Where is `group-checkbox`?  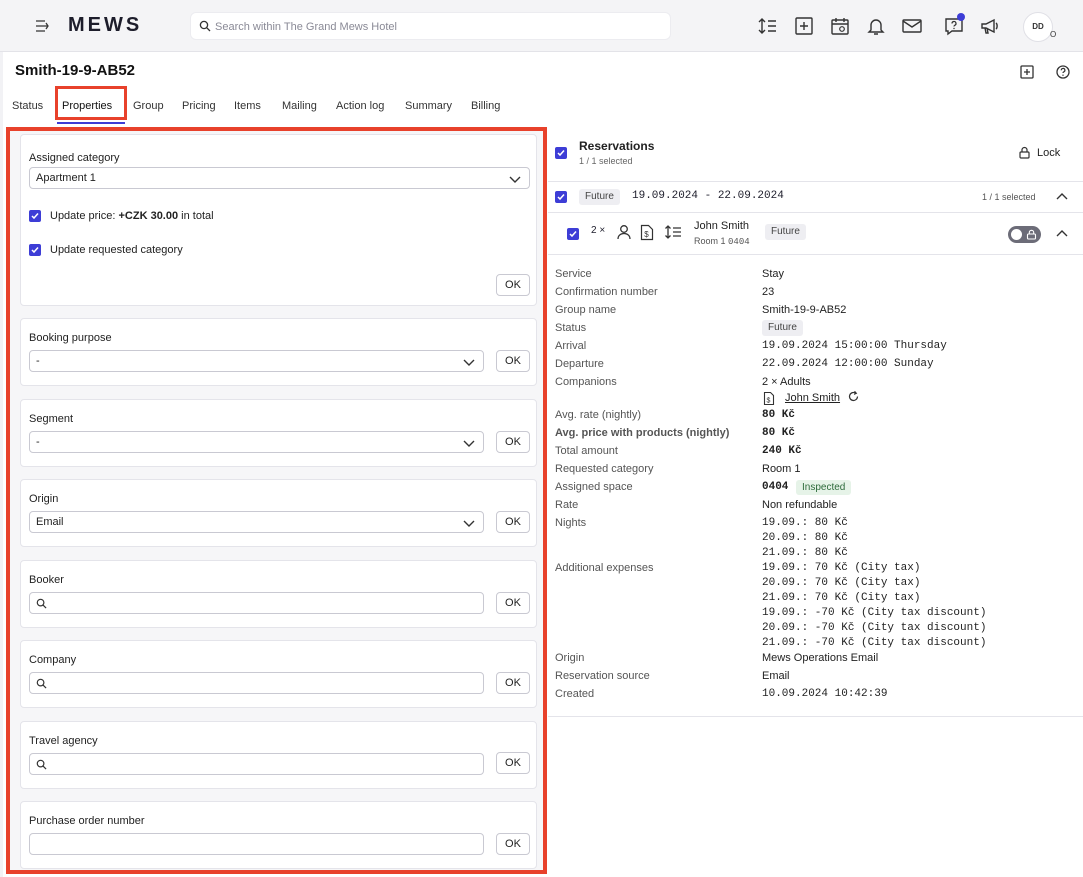
group-checkbox is located at coordinates (561, 197).